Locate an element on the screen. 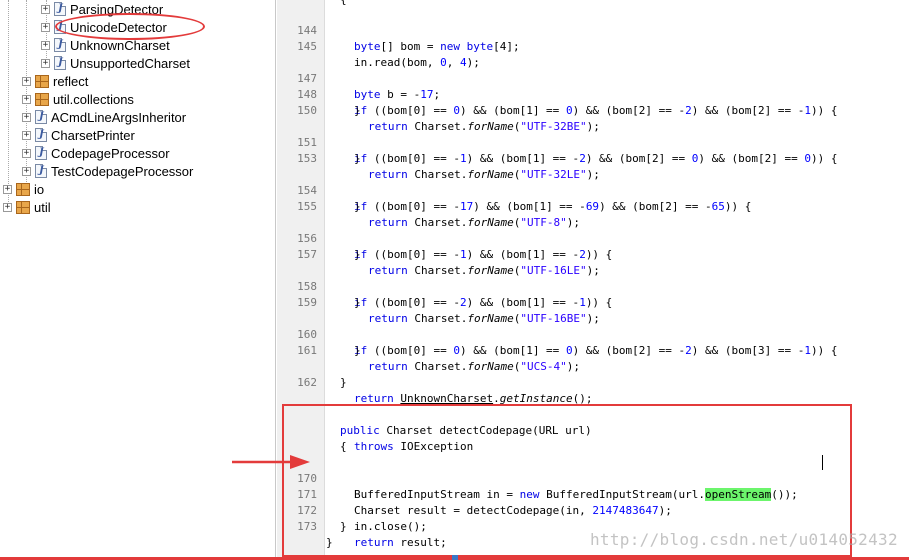 The height and width of the screenshot is (560, 909). tree-item-charsetprinter: J CharsetPrinter is located at coordinates (78, 135).